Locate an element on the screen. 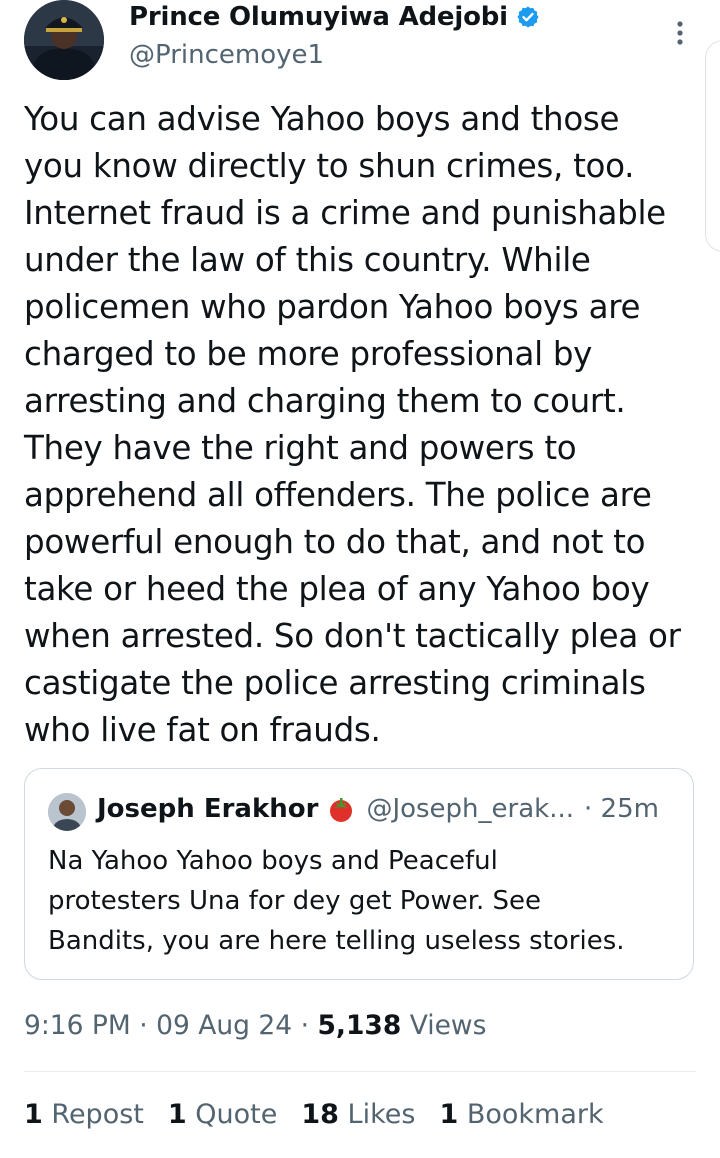 The image size is (720, 1158). views-label: Views is located at coordinates (448, 1025).